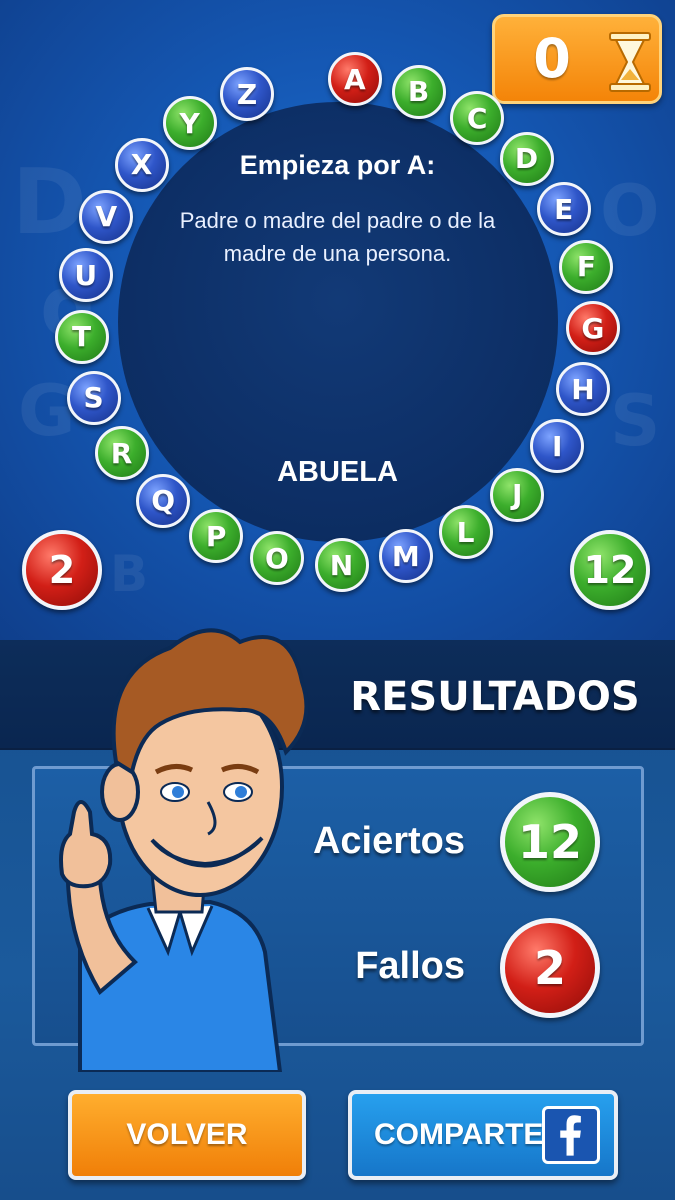 The height and width of the screenshot is (1200, 675). What do you see at coordinates (184, 850) in the screenshot?
I see `host-character-illustration` at bounding box center [184, 850].